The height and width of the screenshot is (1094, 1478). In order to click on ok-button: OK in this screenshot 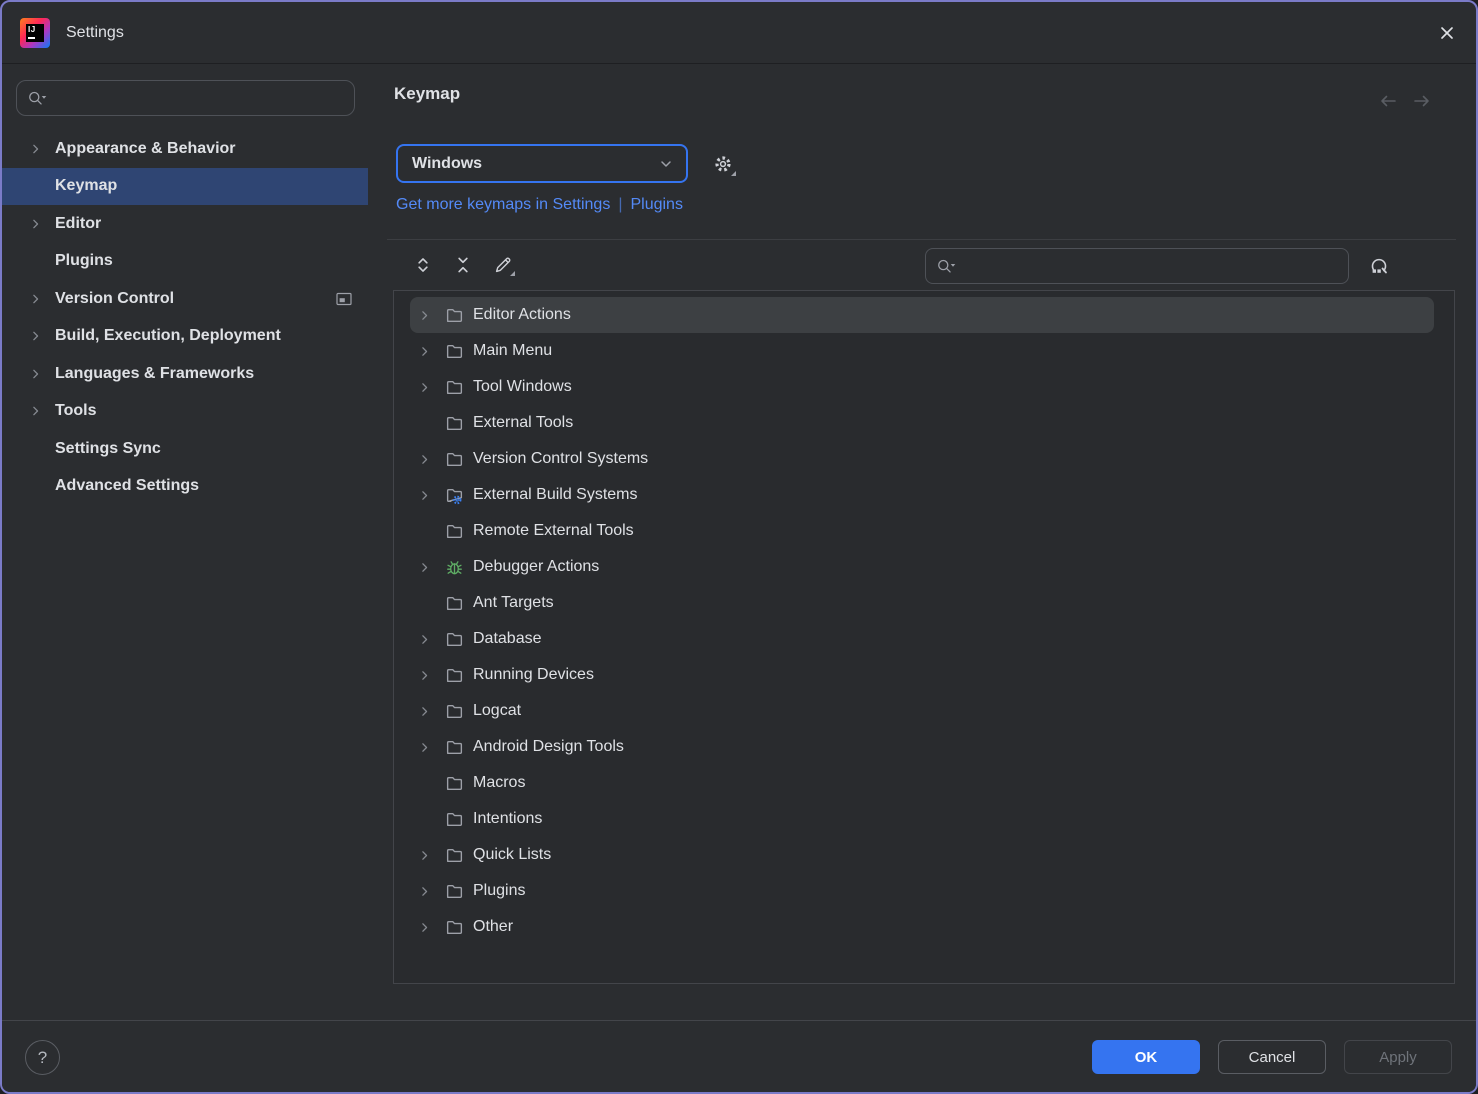, I will do `click(1146, 1057)`.